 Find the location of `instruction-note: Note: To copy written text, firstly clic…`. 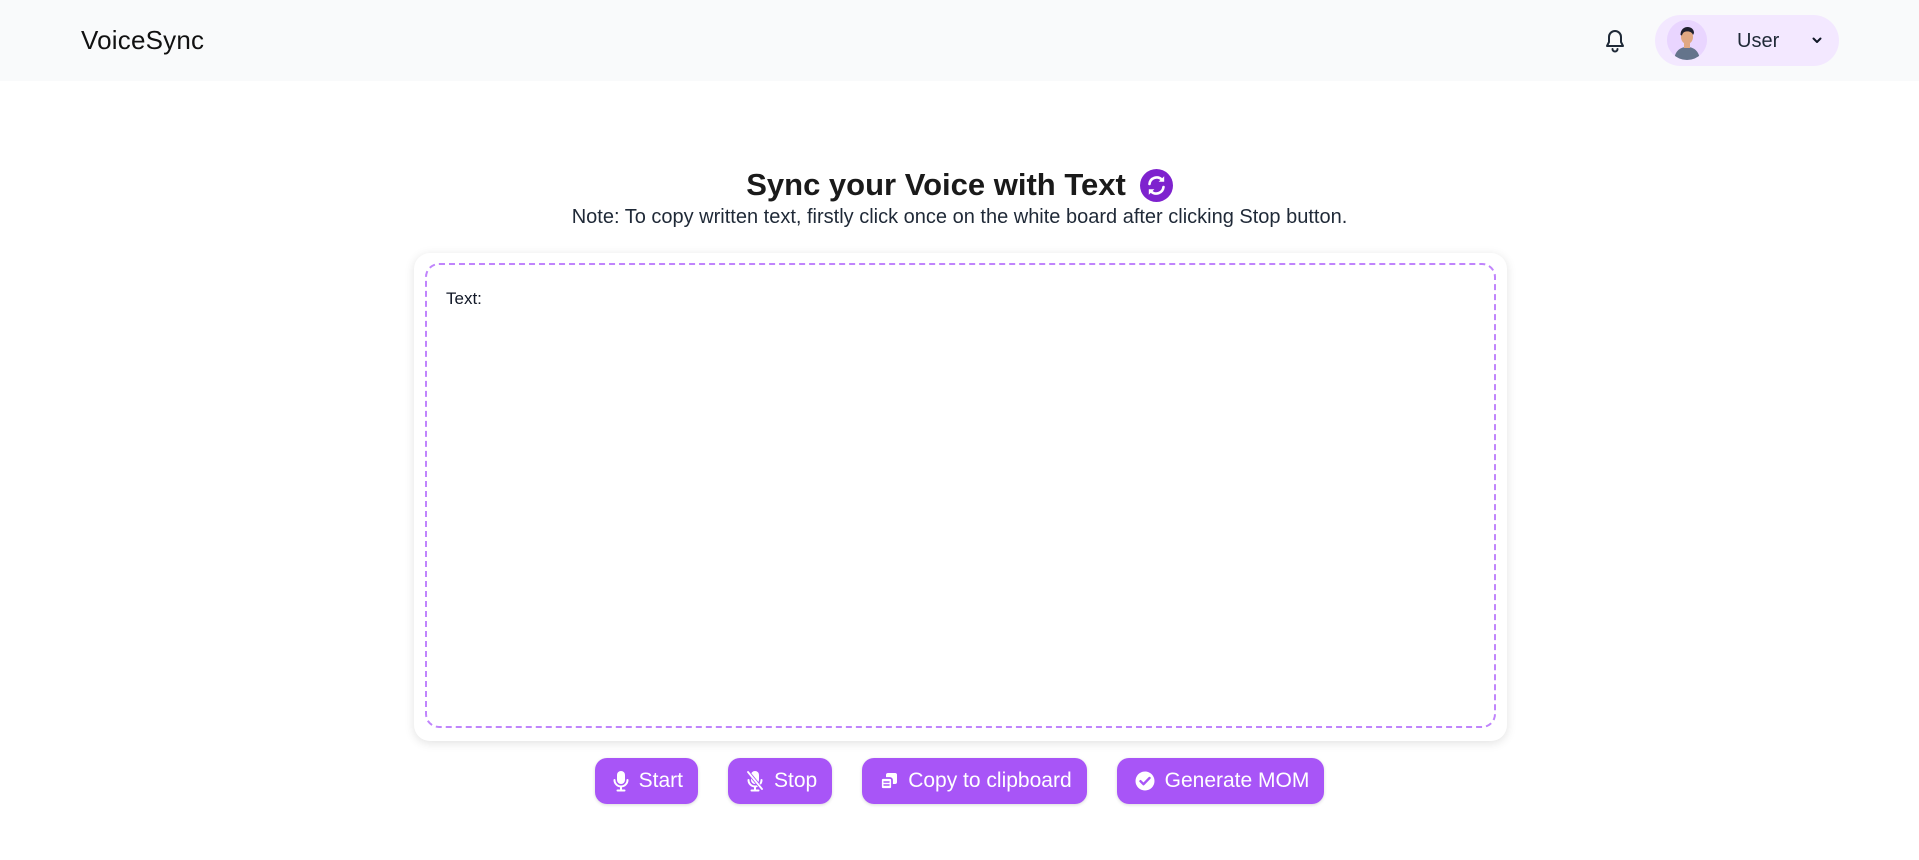

instruction-note: Note: To copy written text, firstly clic… is located at coordinates (959, 217).